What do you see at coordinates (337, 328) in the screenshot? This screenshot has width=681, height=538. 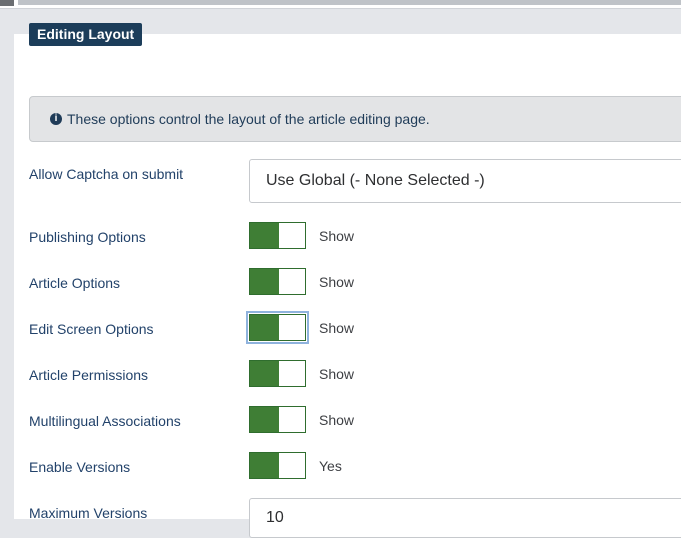 I see `edit-screen-options-state: Show` at bounding box center [337, 328].